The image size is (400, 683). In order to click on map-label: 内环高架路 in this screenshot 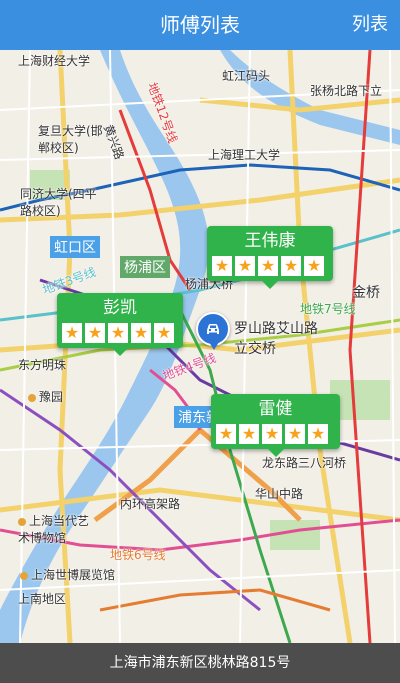, I will do `click(150, 504)`.